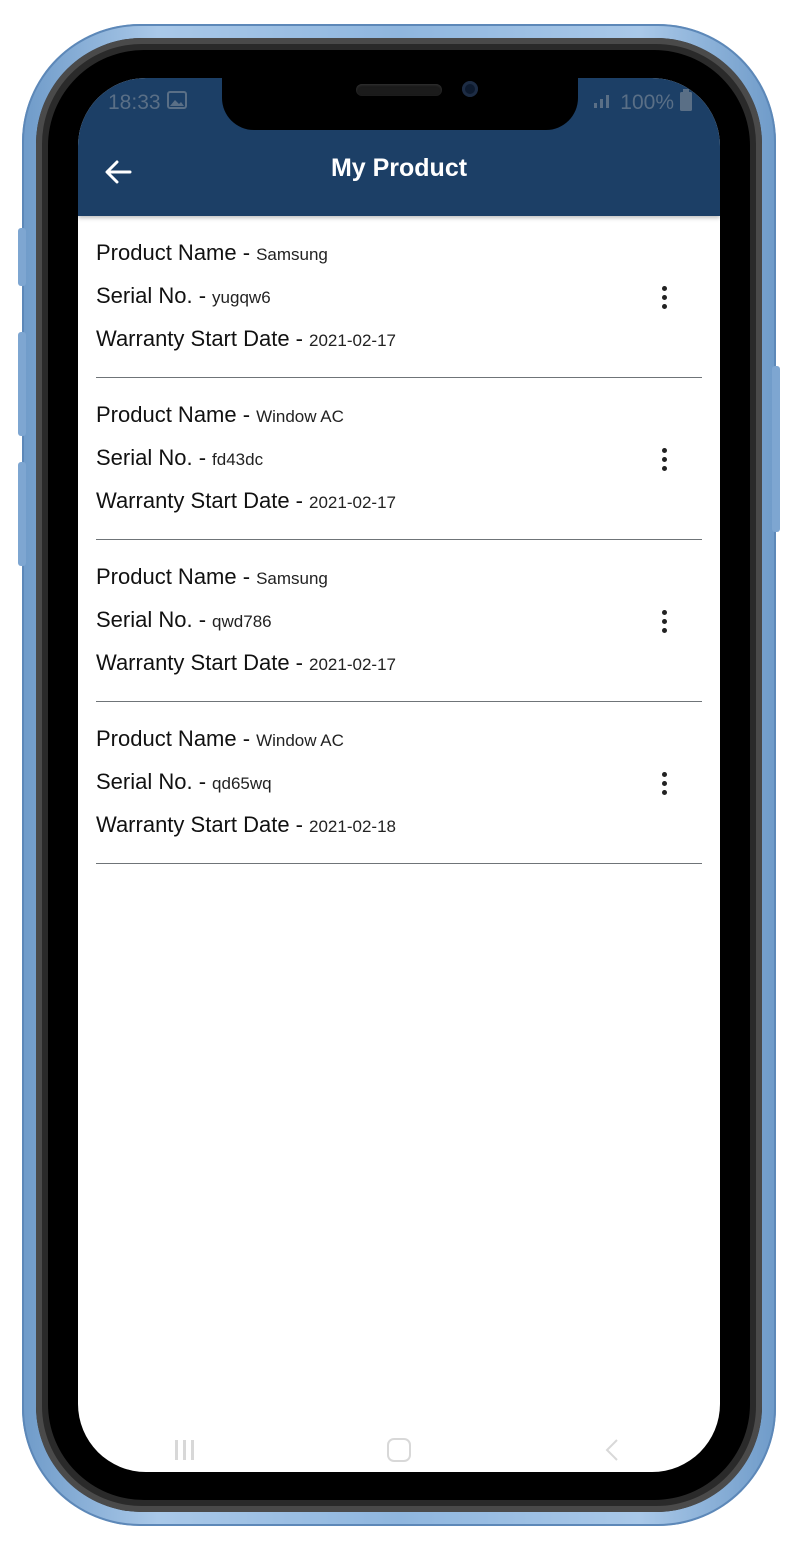 Image resolution: width=800 pixels, height=1550 pixels. I want to click on back-nav-icon, so click(613, 1450).